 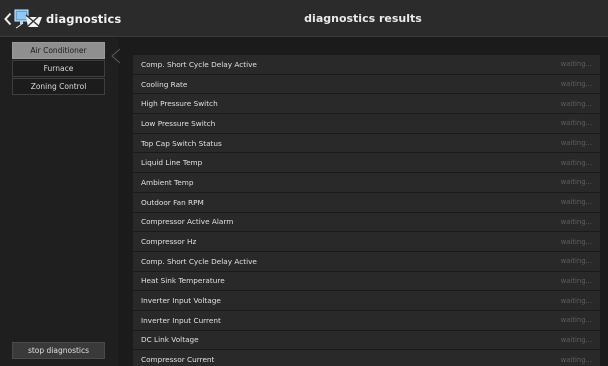 I want to click on result-label: DC Link Voltage, so click(x=170, y=340).